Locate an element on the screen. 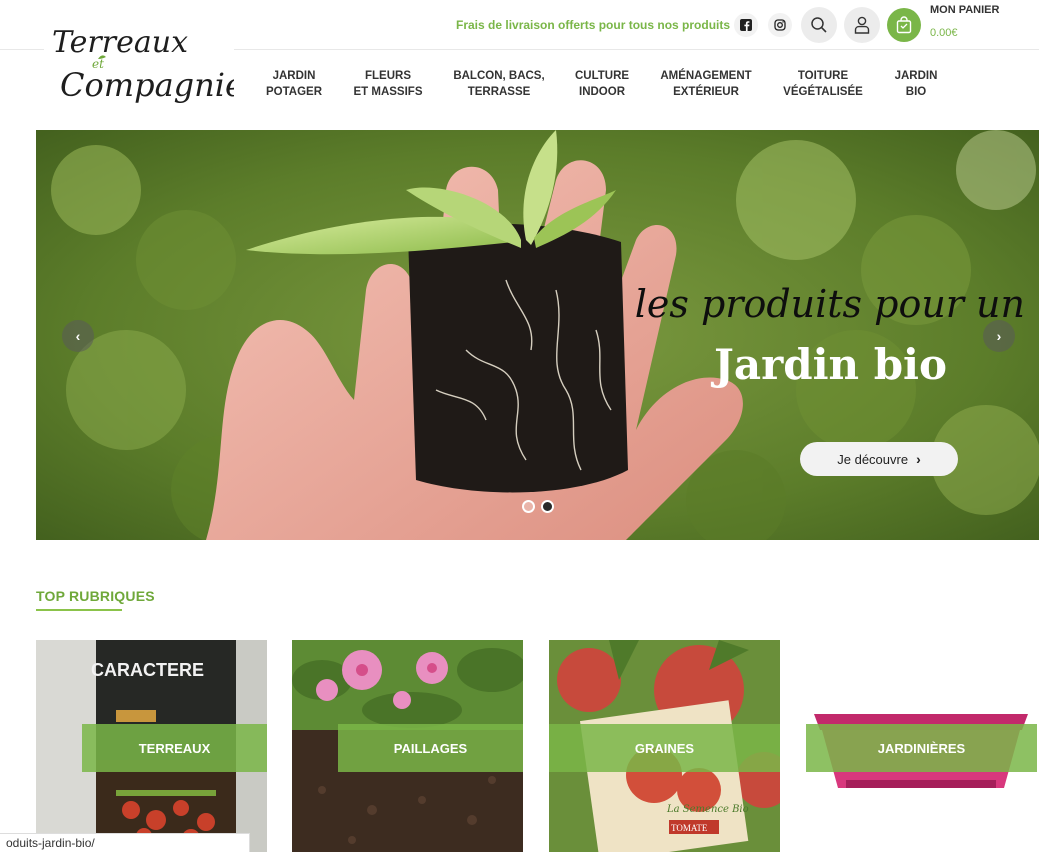 Image resolution: width=1039 pixels, height=852 pixels. cart-title: MON PANIER is located at coordinates (964, 10).